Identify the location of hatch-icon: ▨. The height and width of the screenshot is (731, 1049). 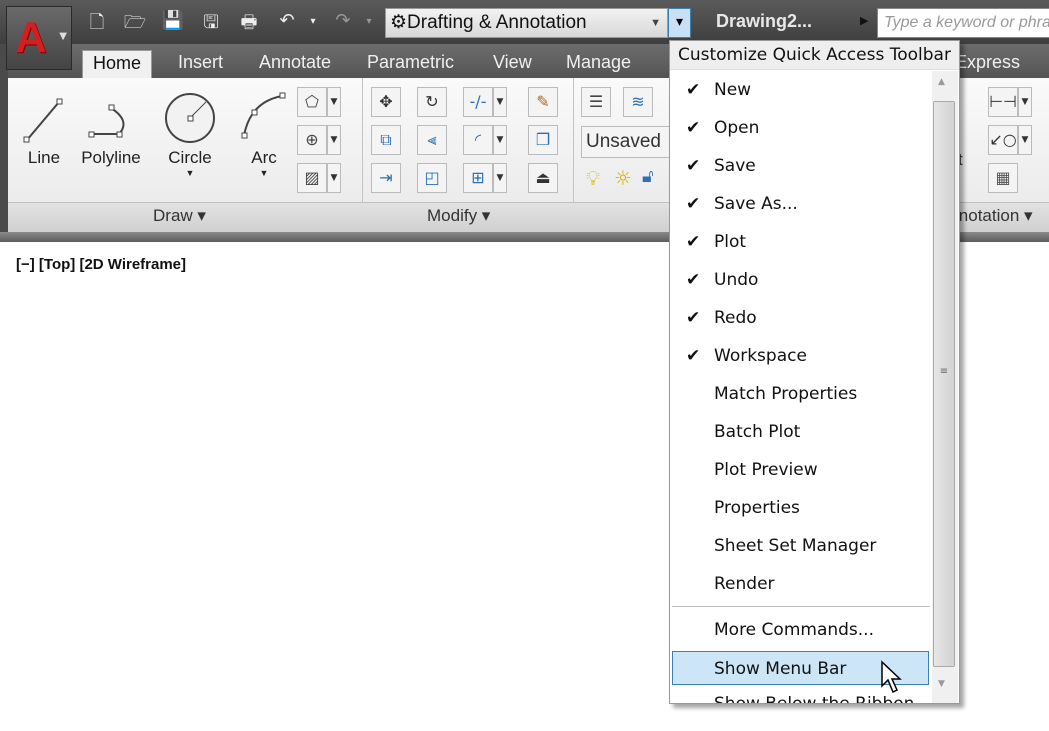
(312, 178).